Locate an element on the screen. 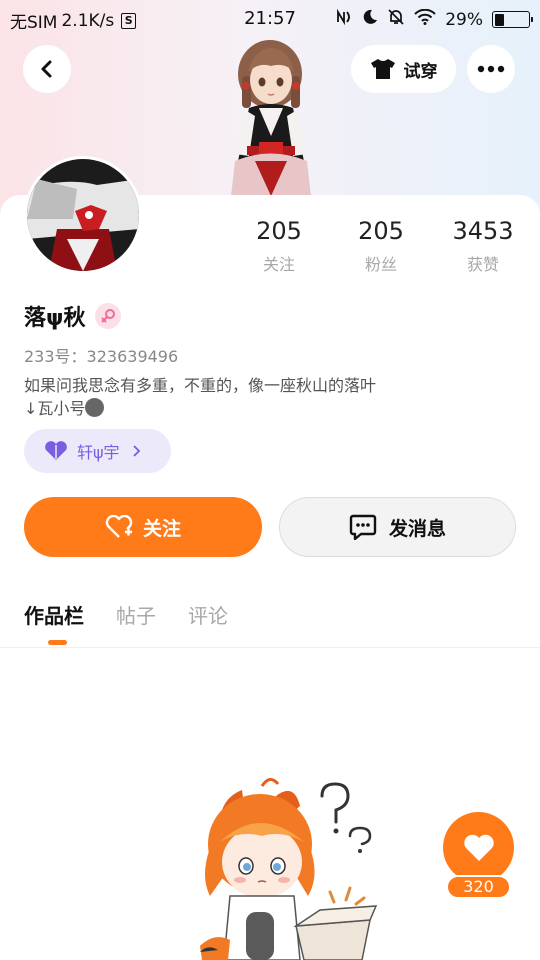 Image resolution: width=540 pixels, height=960 pixels. chevron-left-icon is located at coordinates (46, 69).